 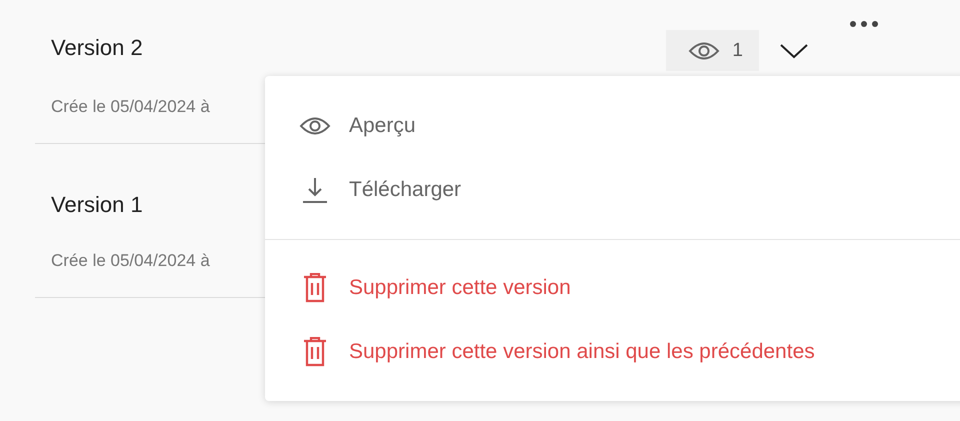 What do you see at coordinates (612, 288) in the screenshot?
I see `menu-item: Supprimer cette version` at bounding box center [612, 288].